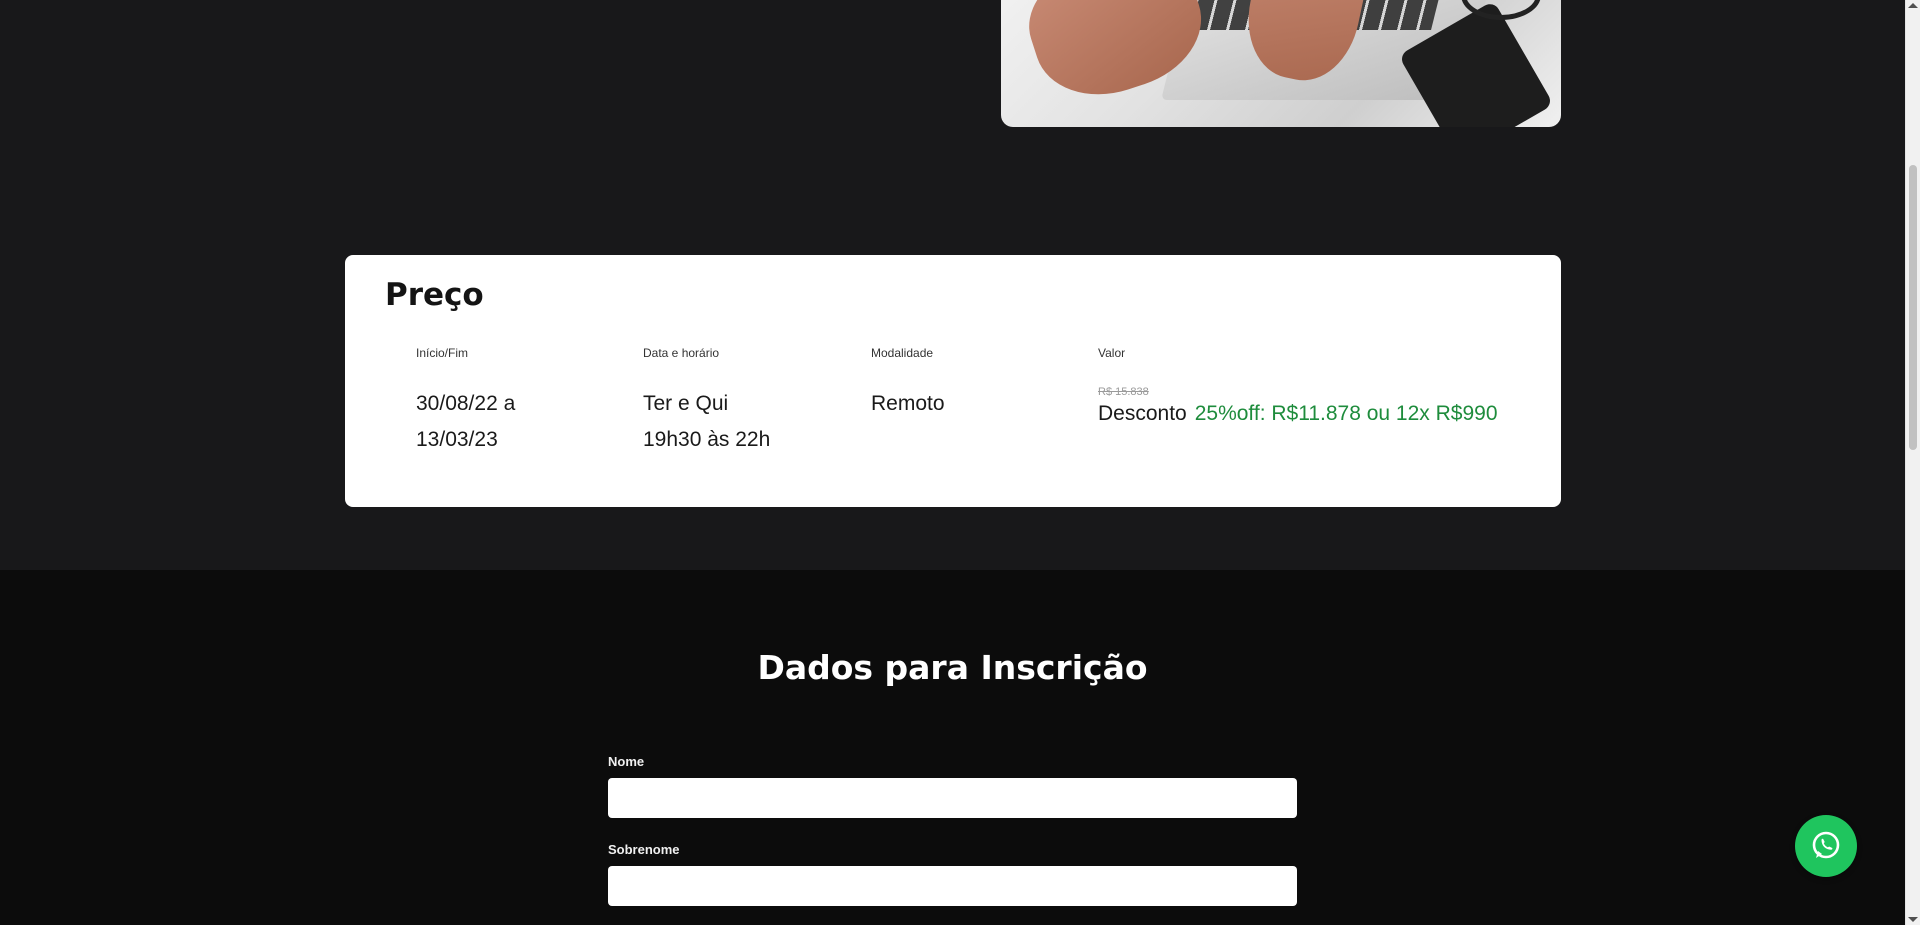  I want to click on last-name-label: Sobrenome, so click(644, 849).